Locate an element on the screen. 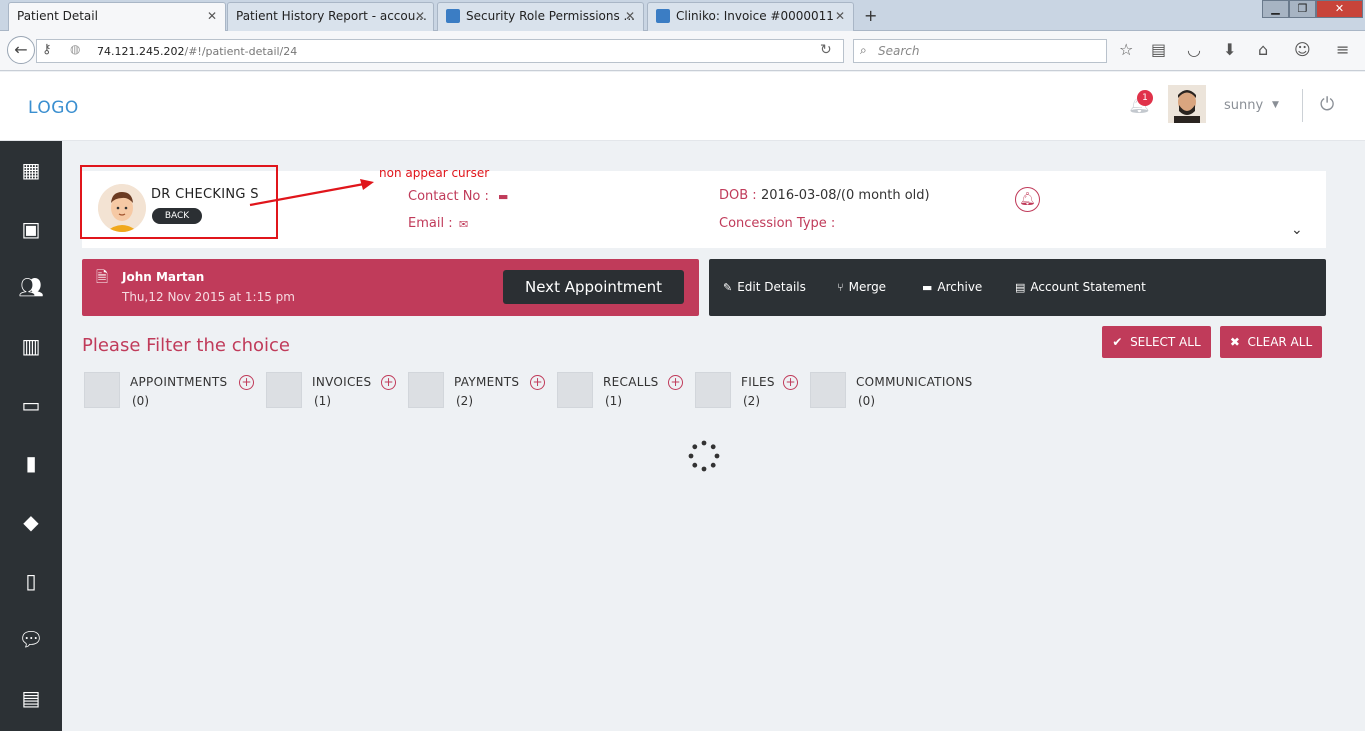  edit-details-label: Edit Details is located at coordinates (771, 287).